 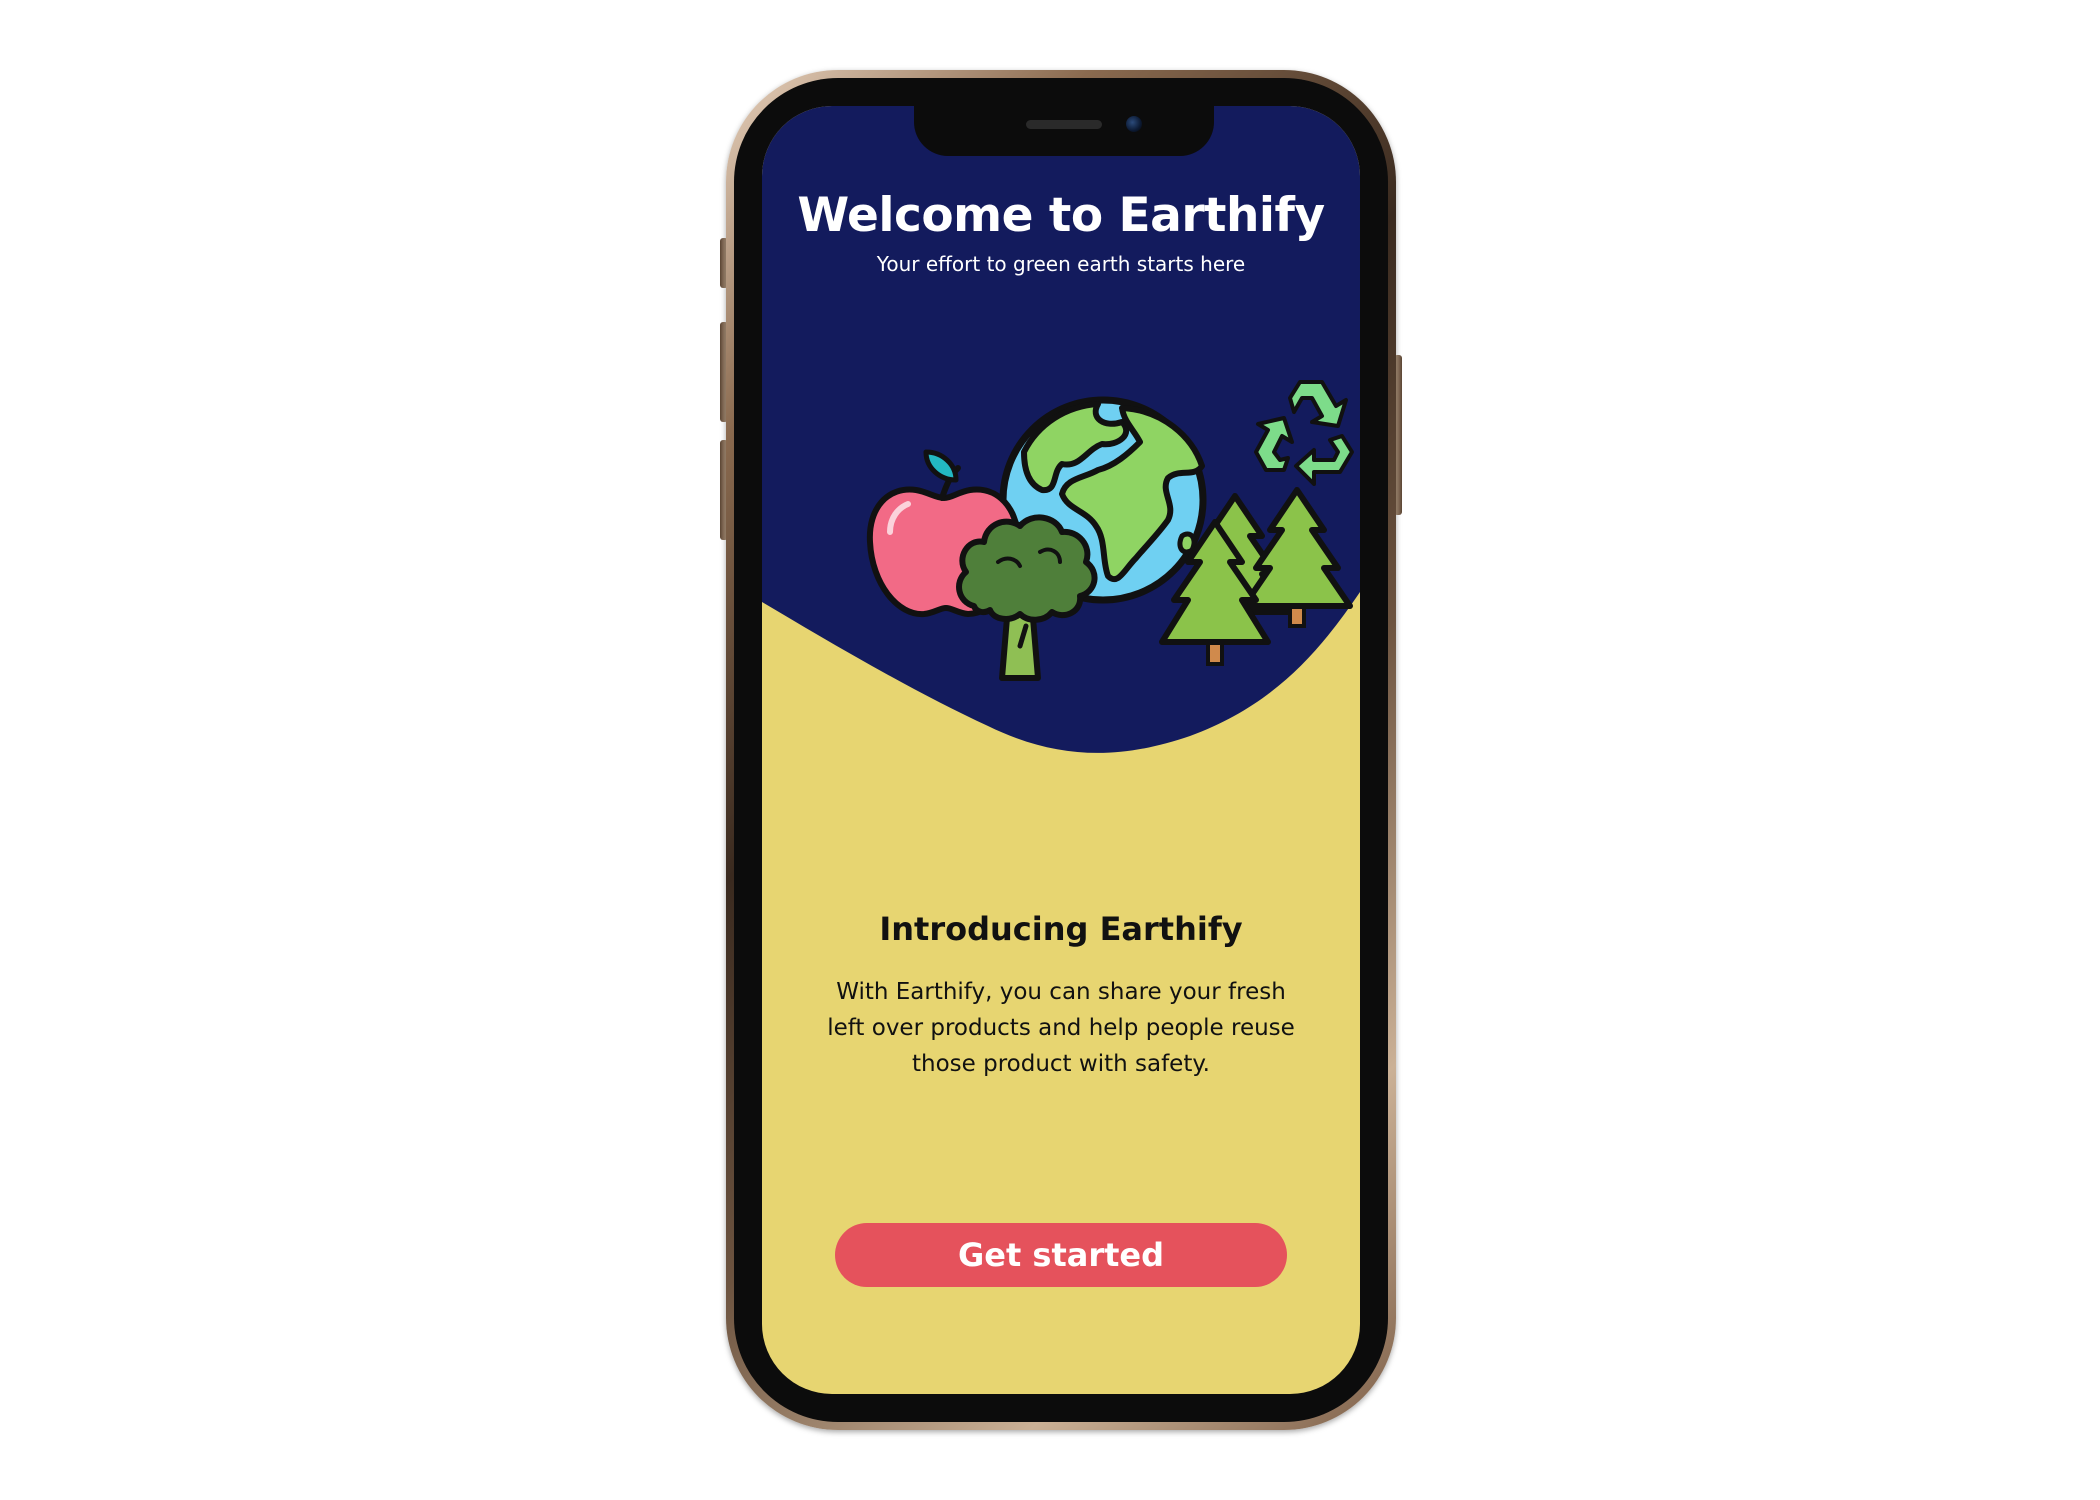 What do you see at coordinates (1061, 929) in the screenshot?
I see `intro-heading: Introducing Earthify` at bounding box center [1061, 929].